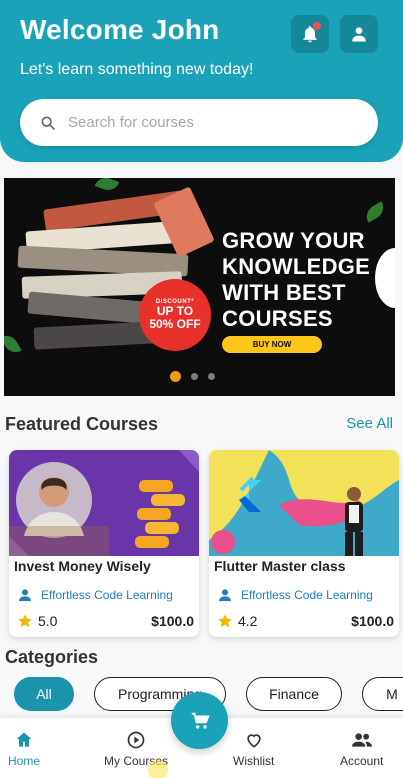 This screenshot has height=778, width=403. I want to click on nav-account: Account, so click(361, 749).